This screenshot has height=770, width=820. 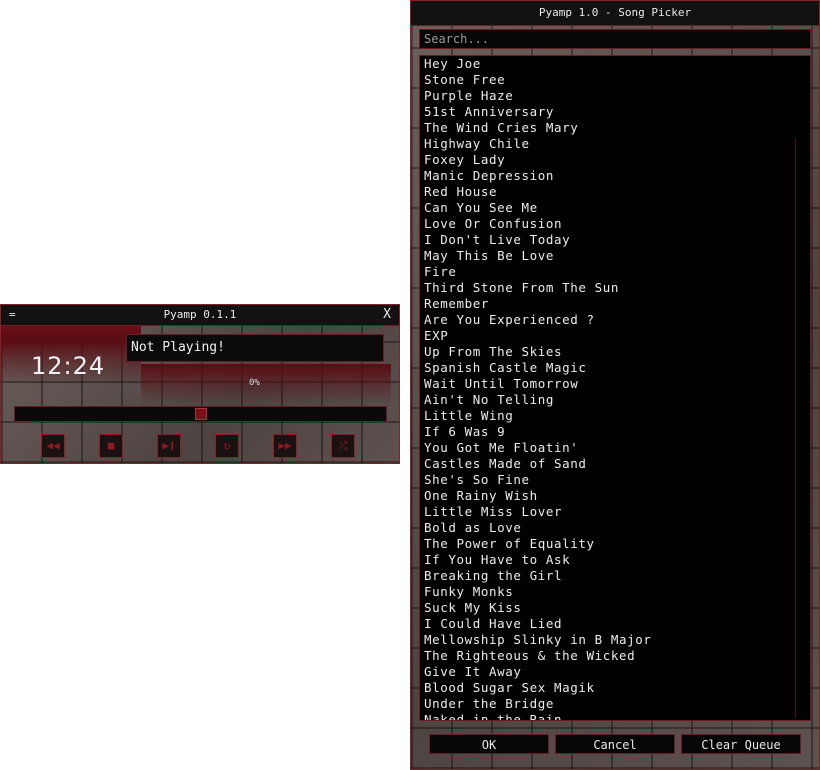 I want to click on ok-button: OK, so click(x=489, y=744).